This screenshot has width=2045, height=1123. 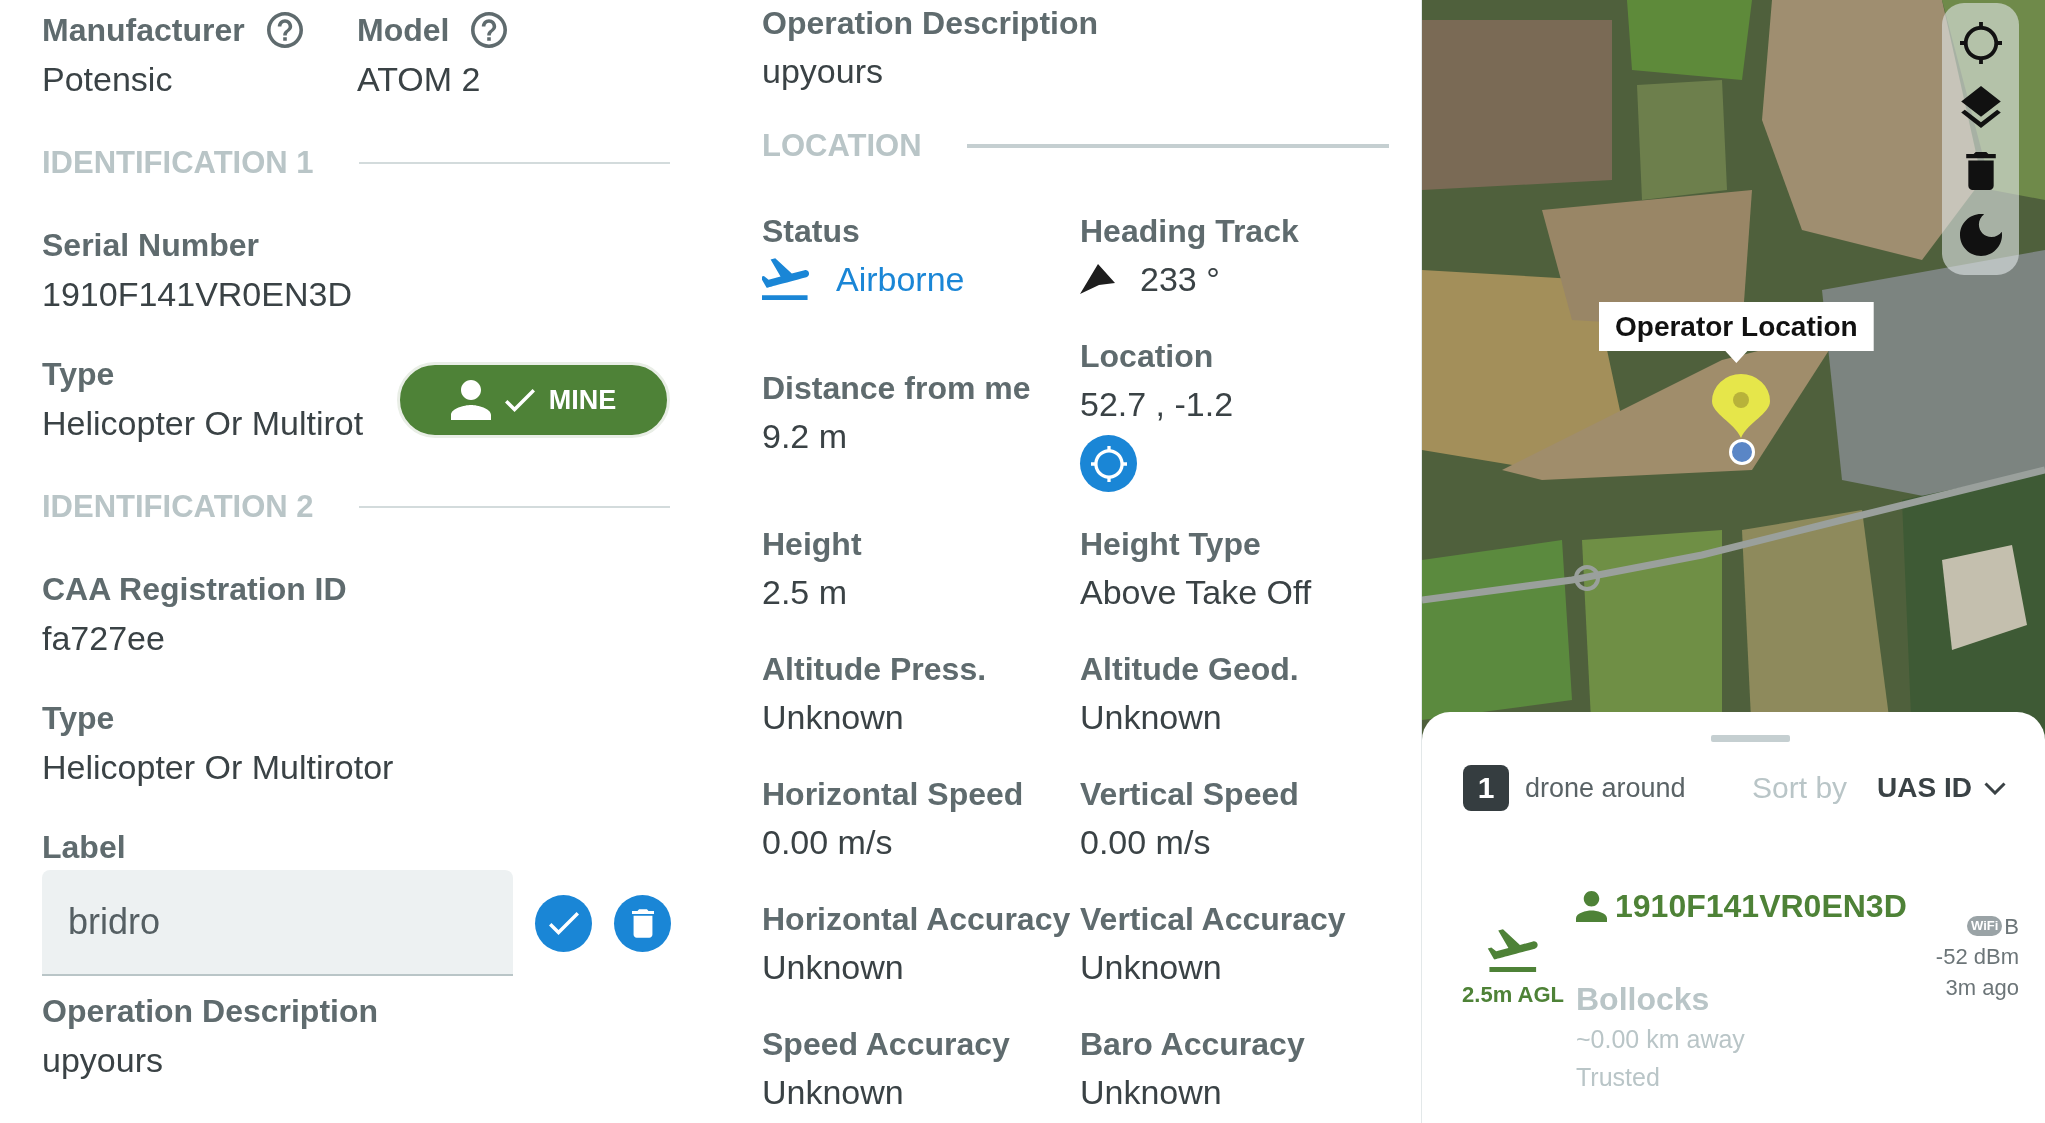 I want to click on field-label: Vertical Speed, so click(x=1189, y=794).